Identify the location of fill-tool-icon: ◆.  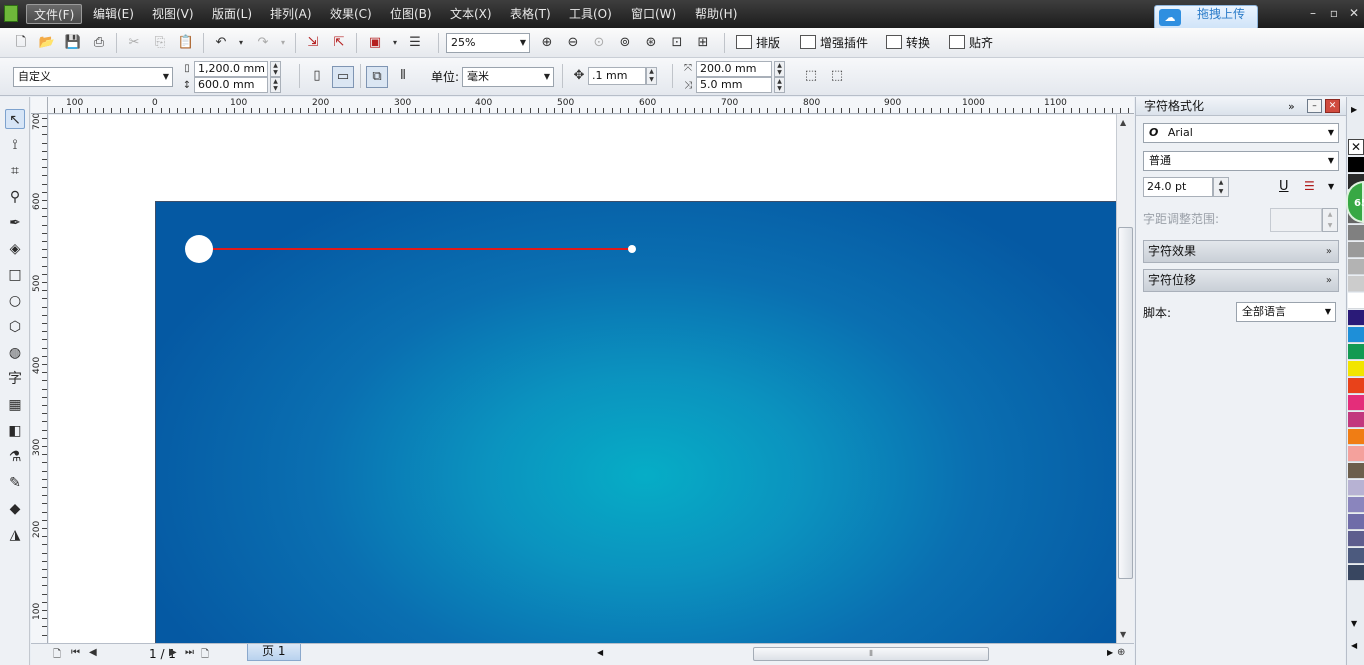
(15, 509).